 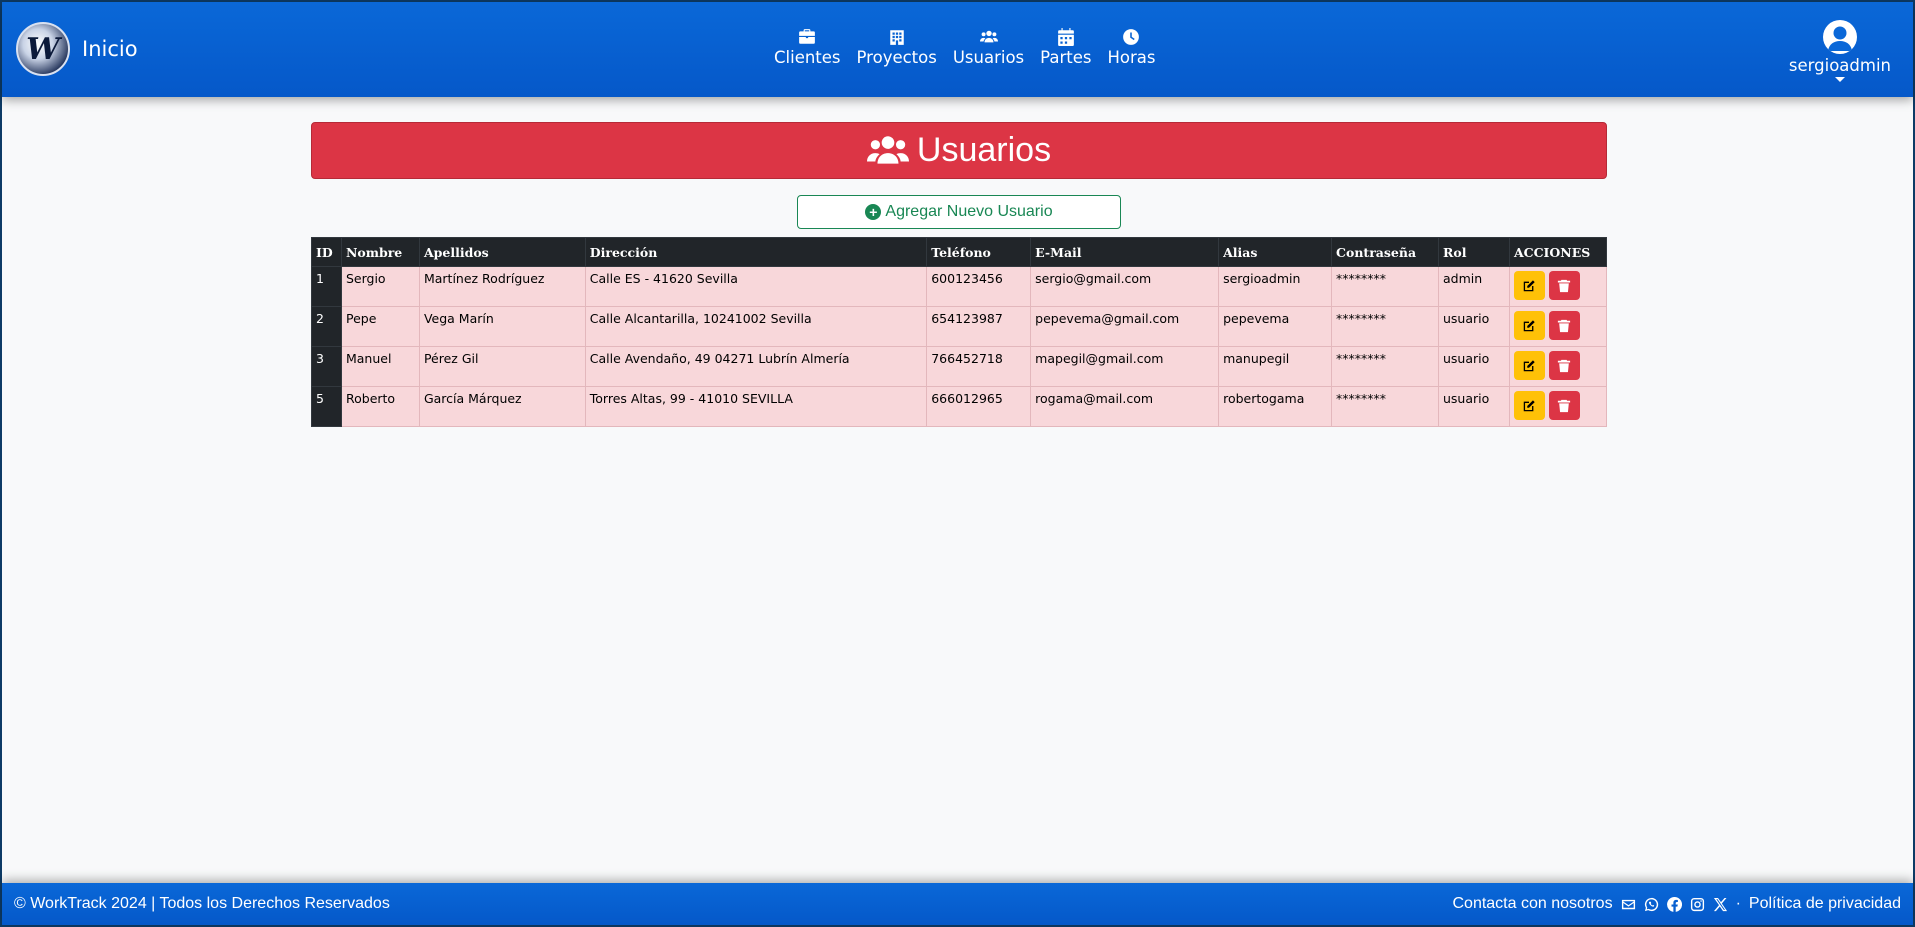 I want to click on page-title-banner: Usuarios, so click(x=959, y=150).